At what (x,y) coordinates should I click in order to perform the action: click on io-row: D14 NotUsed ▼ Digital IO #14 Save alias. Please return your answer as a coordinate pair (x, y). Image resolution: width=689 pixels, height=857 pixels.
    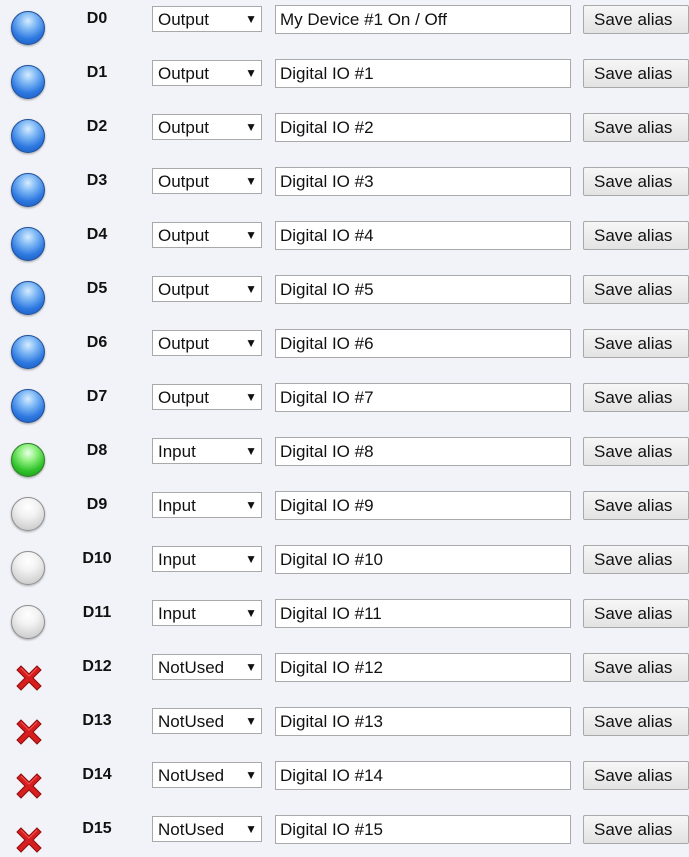
    Looking at the image, I should click on (344, 783).